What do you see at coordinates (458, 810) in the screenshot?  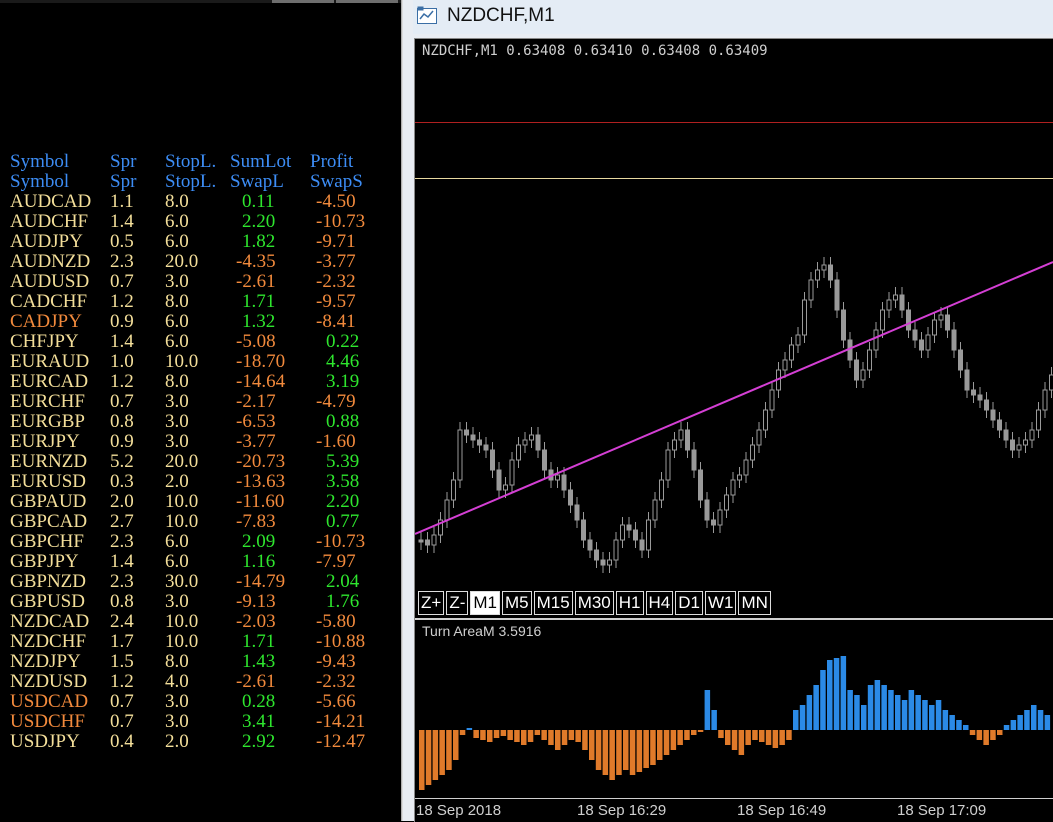 I see `time-tick-label: 18 Sep 2018` at bounding box center [458, 810].